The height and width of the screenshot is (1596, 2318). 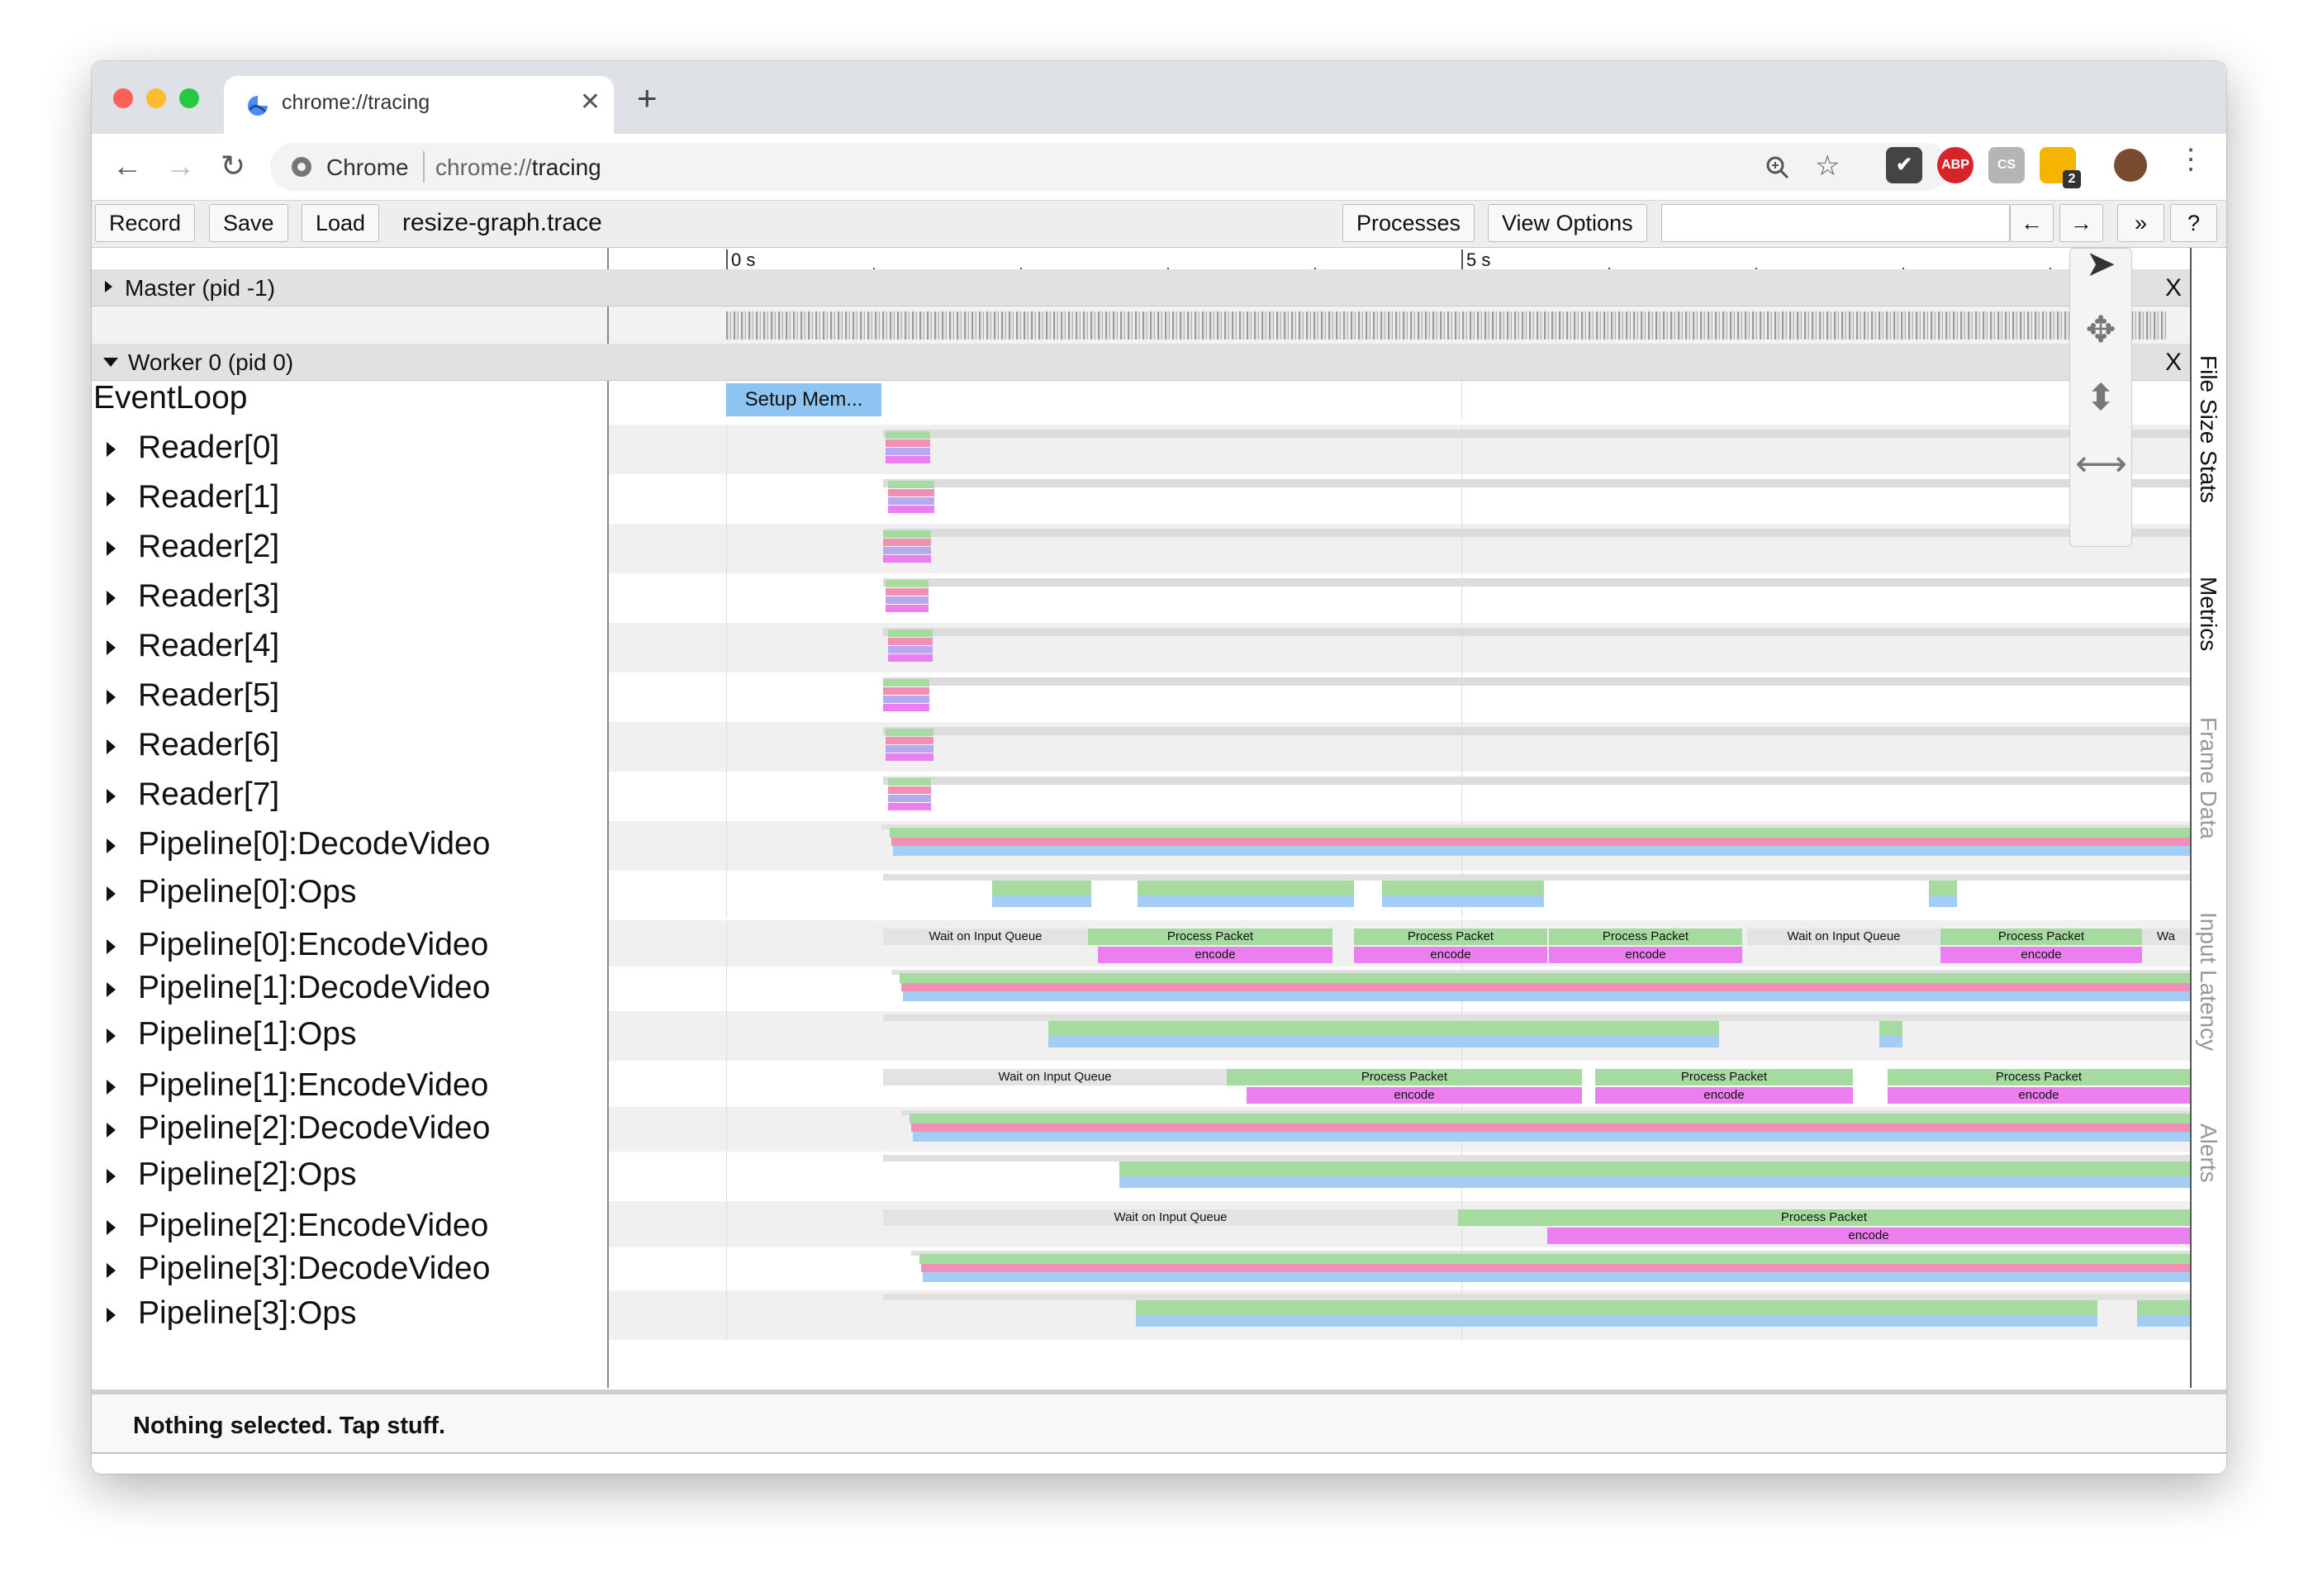 What do you see at coordinates (127, 166) in the screenshot?
I see `back-arrow-icon: ←` at bounding box center [127, 166].